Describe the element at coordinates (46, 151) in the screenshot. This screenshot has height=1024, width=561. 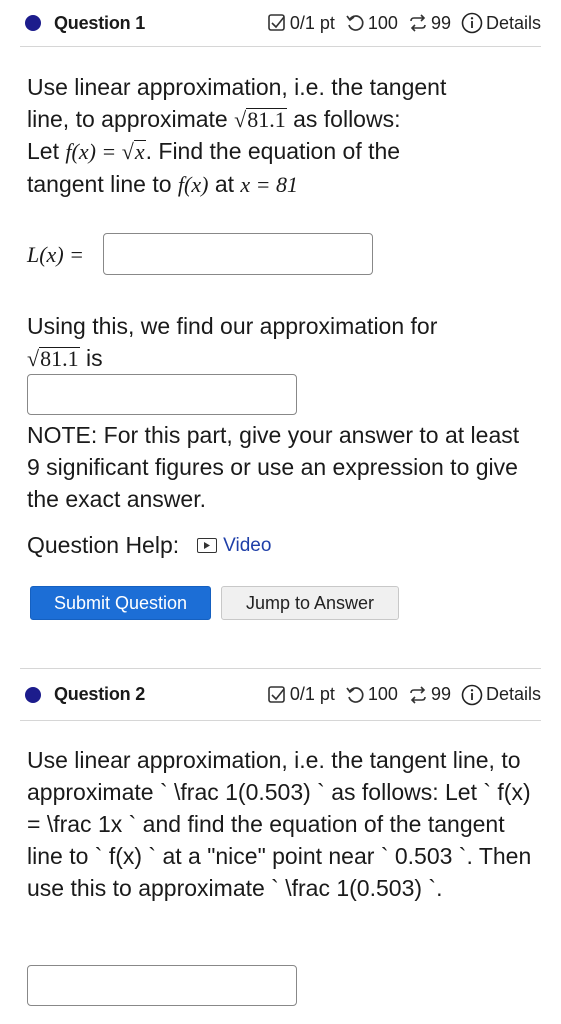
I see `prompt-text: Let` at that location.